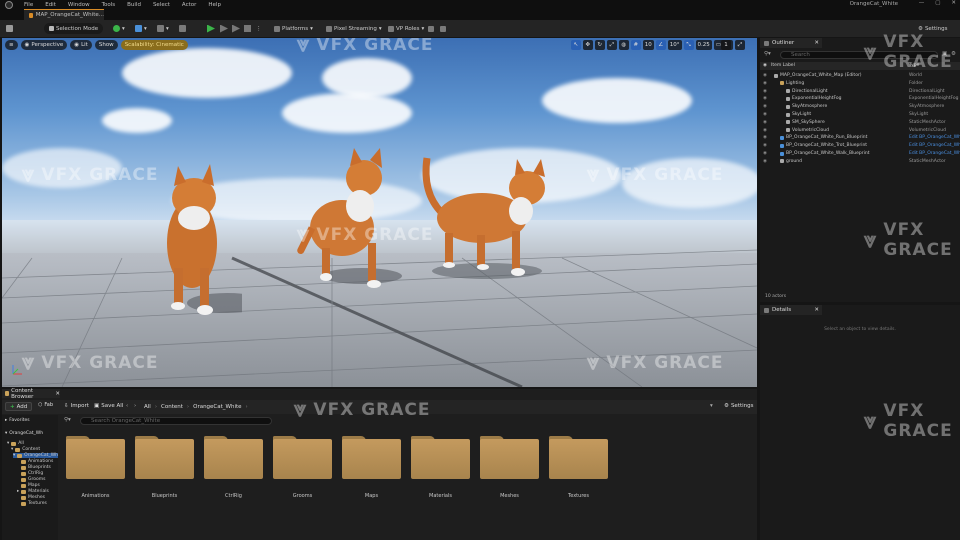 The width and height of the screenshot is (960, 540). I want to click on maximize-viewport-icon: ⤢, so click(740, 45).